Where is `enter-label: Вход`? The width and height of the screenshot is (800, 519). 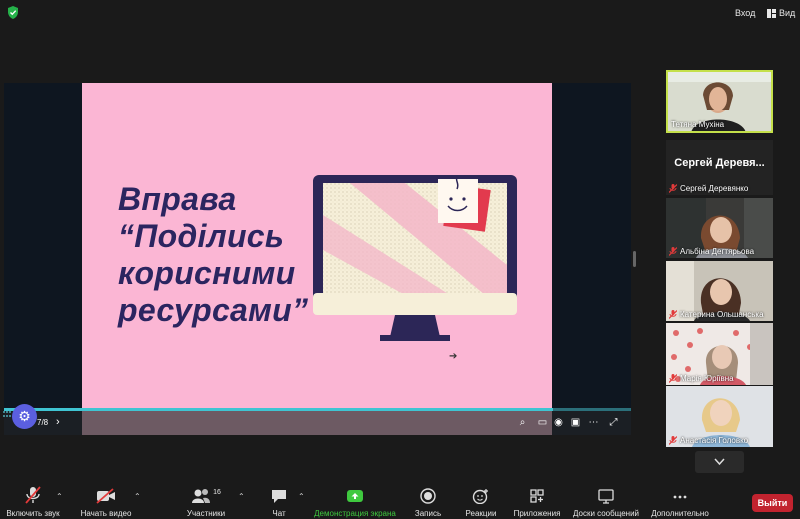
enter-label: Вход is located at coordinates (745, 13).